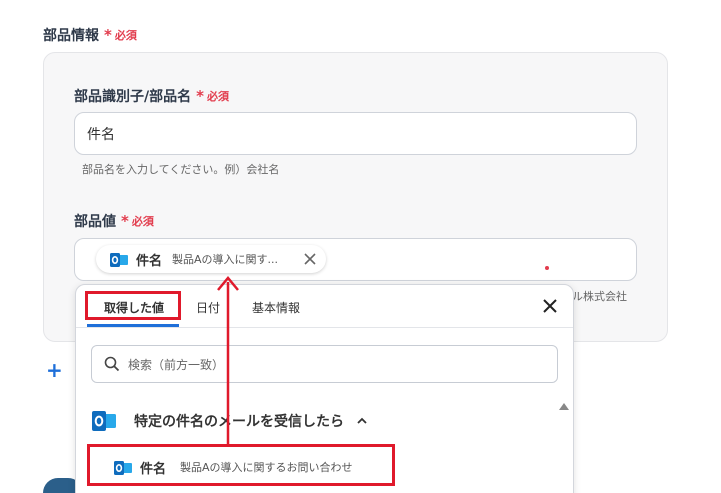 This screenshot has width=721, height=493. I want to click on item-value: 製品Aの導入に関するお問い合わせ, so click(266, 467).